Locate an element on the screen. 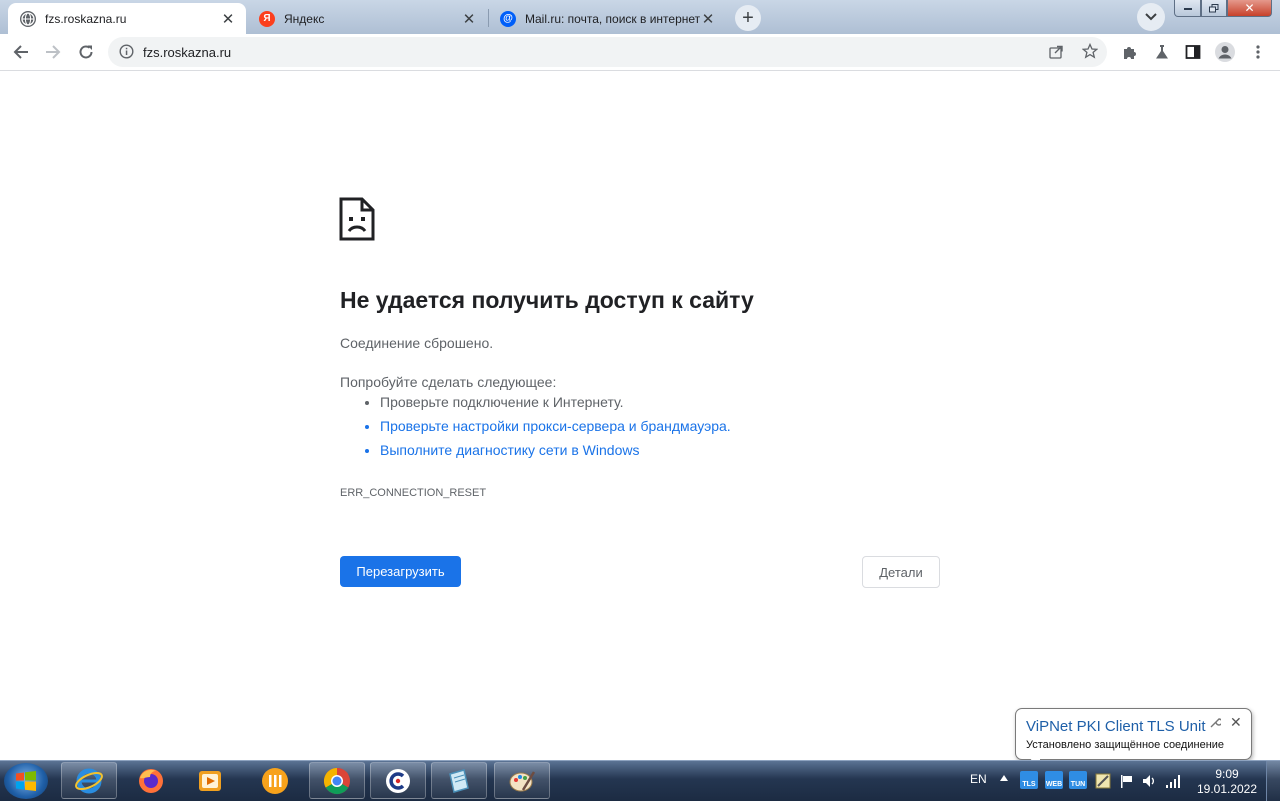 This screenshot has height=801, width=1280. error-subtitle: Соединение сброшено. is located at coordinates (417, 343).